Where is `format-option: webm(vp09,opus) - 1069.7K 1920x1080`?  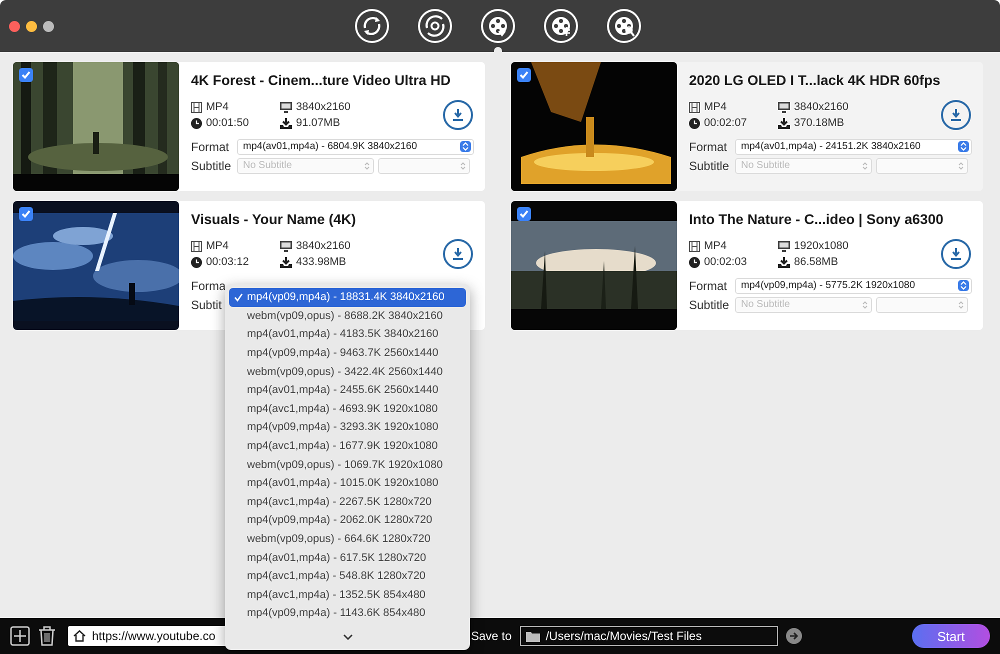 format-option: webm(vp09,opus) - 1069.7K 1920x1080 is located at coordinates (347, 464).